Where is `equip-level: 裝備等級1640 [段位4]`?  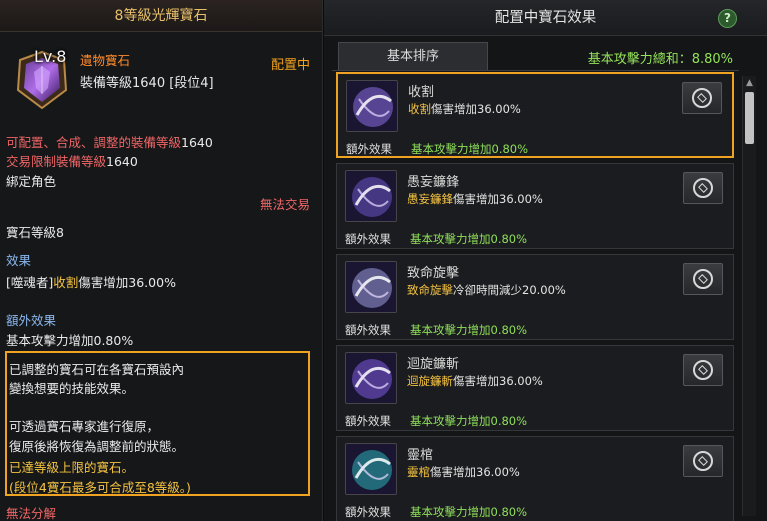 equip-level: 裝備等級1640 [段位4] is located at coordinates (147, 83).